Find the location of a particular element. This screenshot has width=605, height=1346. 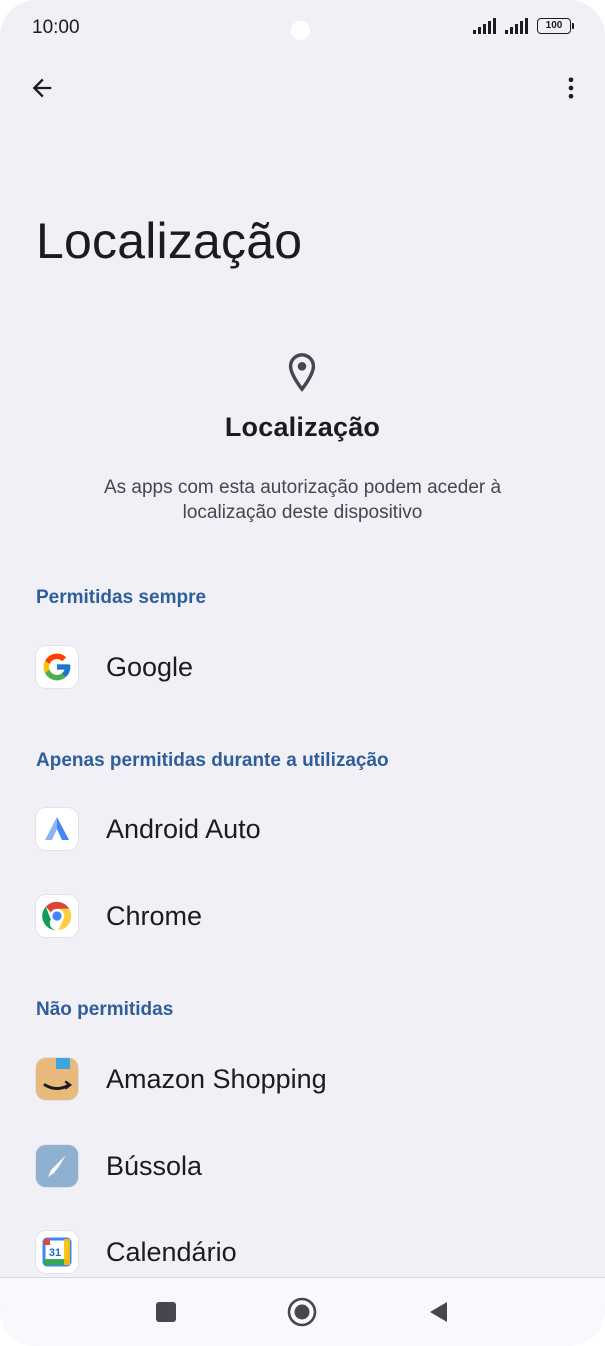

android-auto-icon is located at coordinates (57, 829).